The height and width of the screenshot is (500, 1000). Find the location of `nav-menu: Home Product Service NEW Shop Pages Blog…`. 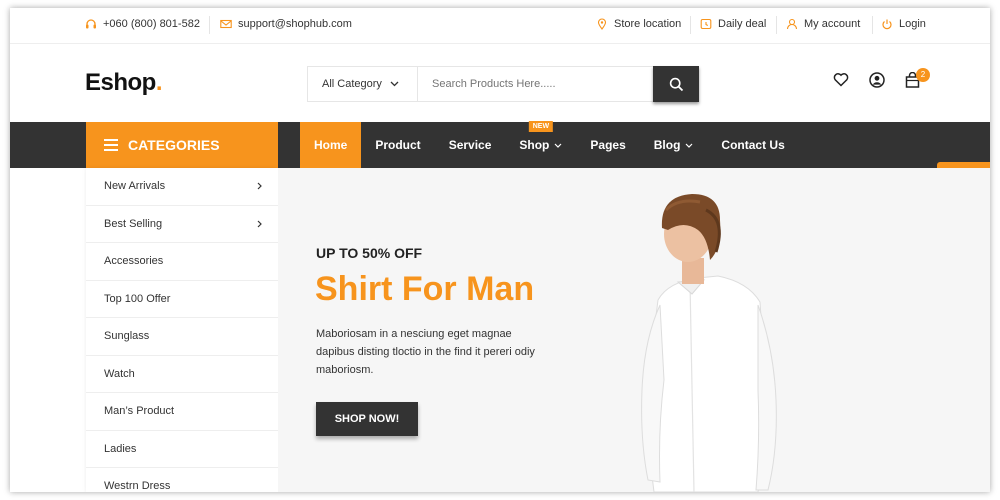

nav-menu: Home Product Service NEW Shop Pages Blog… is located at coordinates (549, 144).